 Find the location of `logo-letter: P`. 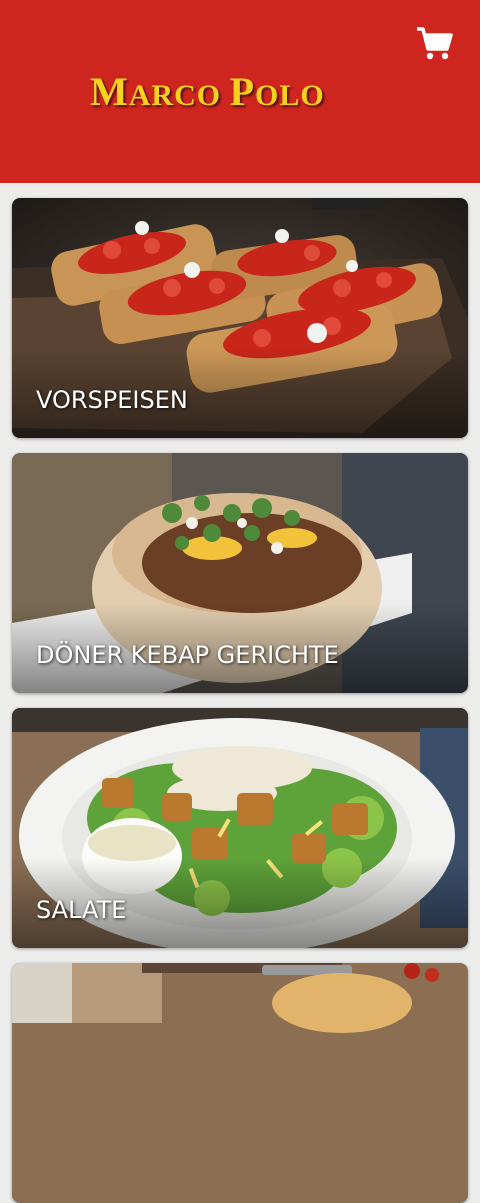

logo-letter: P is located at coordinates (242, 91).